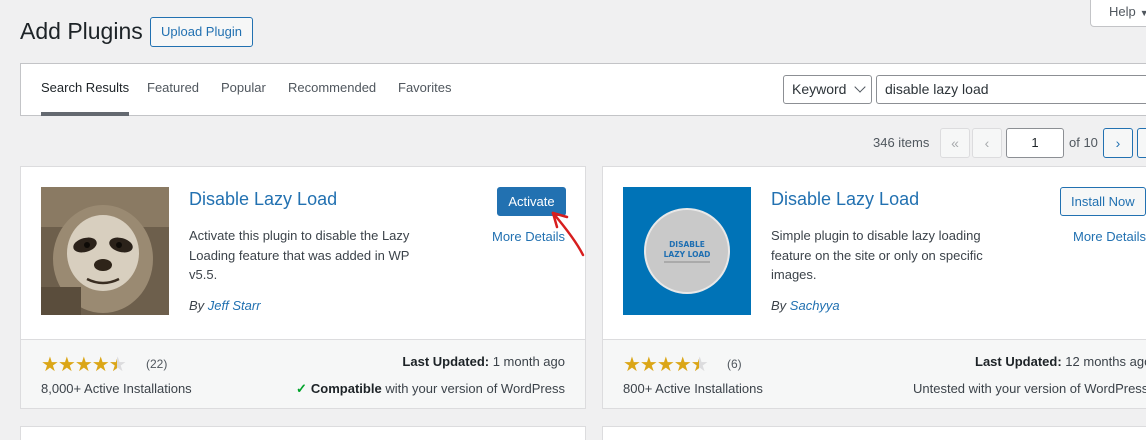 This screenshot has width=1146, height=440. What do you see at coordinates (116, 388) in the screenshot?
I see `active-installs: 8,000+ Active Installations` at bounding box center [116, 388].